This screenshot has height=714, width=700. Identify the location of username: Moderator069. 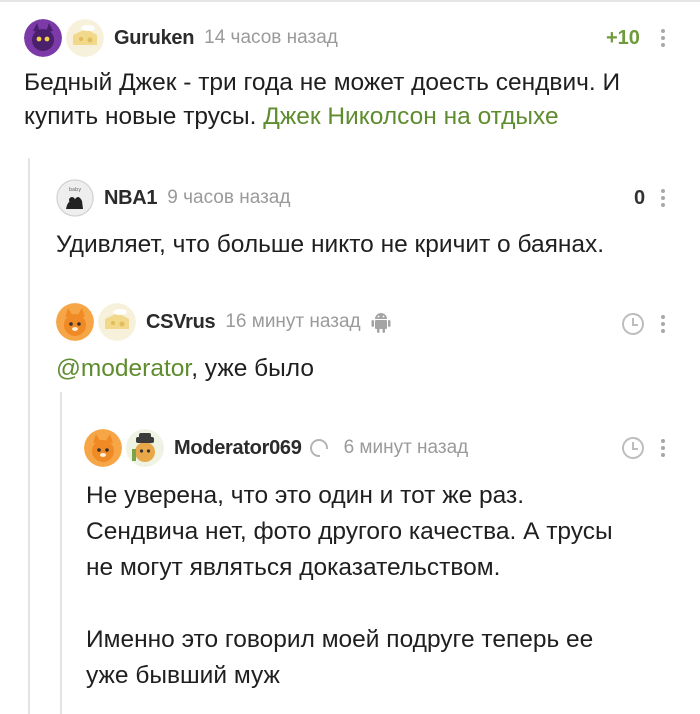
(238, 448).